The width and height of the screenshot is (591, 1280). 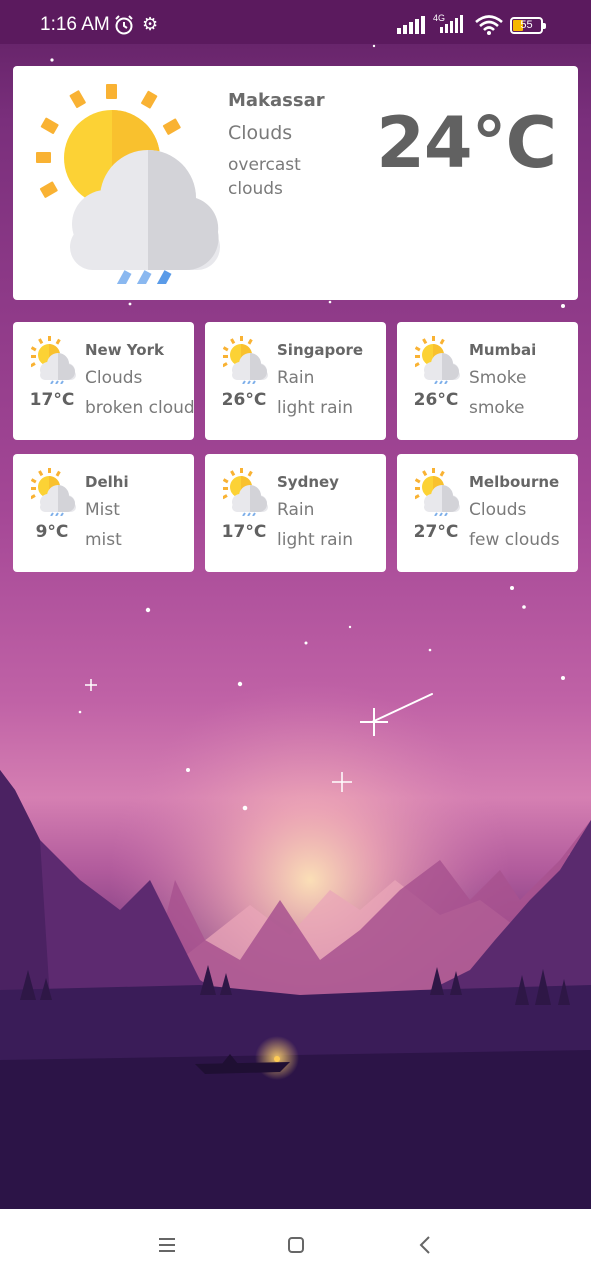 What do you see at coordinates (260, 133) in the screenshot?
I see `main-condition: Clouds` at bounding box center [260, 133].